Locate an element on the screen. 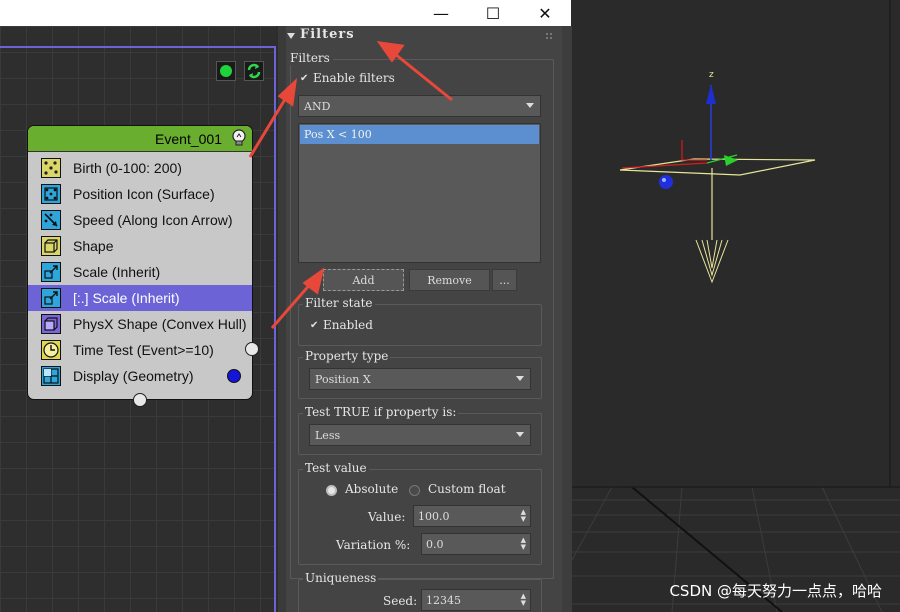 The height and width of the screenshot is (612, 900). logic-mode-dropdown: AND is located at coordinates (419, 106).